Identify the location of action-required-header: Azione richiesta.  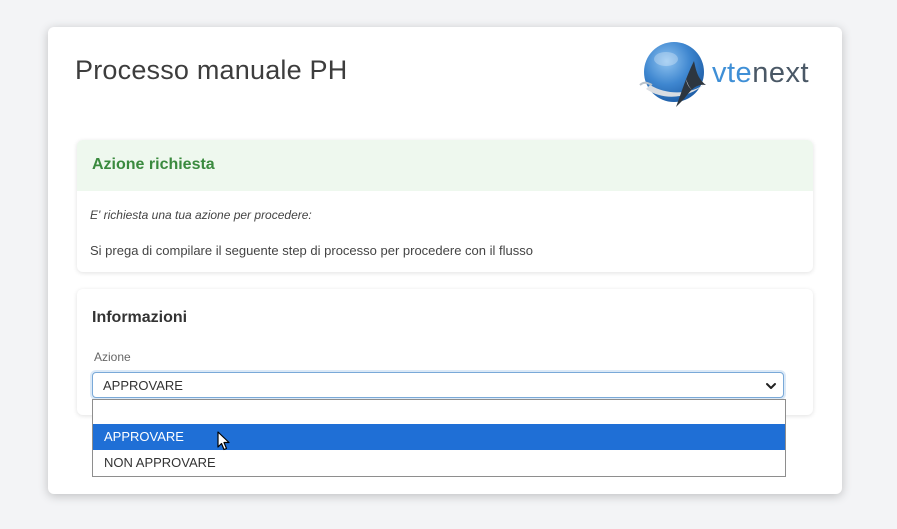
(445, 165).